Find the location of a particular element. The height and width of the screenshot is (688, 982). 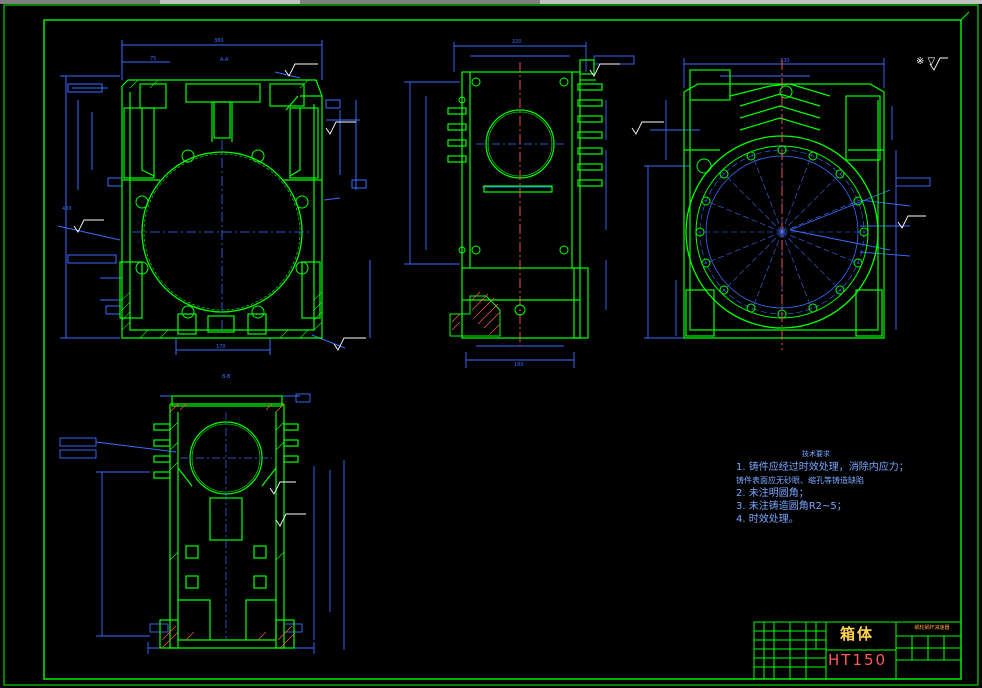

part-name: 箱体 is located at coordinates (857, 634).